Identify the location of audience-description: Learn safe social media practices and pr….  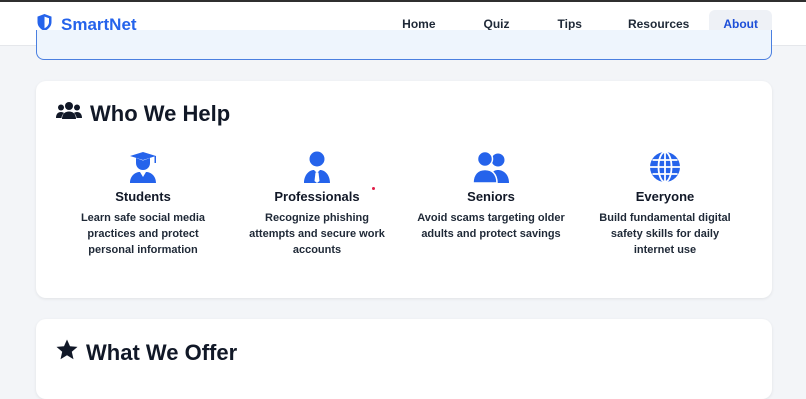
(143, 234).